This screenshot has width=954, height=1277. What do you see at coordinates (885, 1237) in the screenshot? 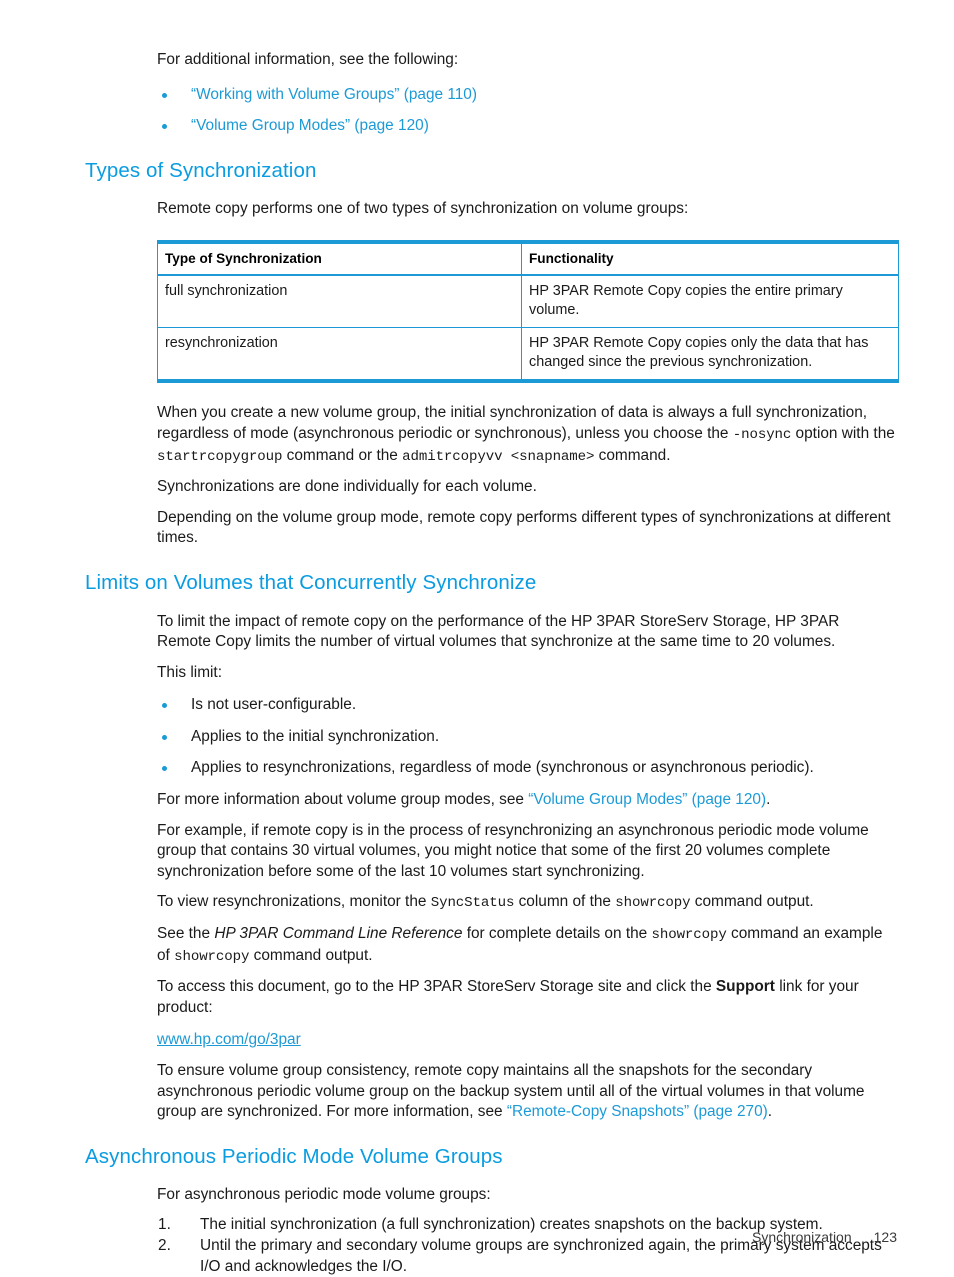
I see `footer-page-number: 123` at bounding box center [885, 1237].